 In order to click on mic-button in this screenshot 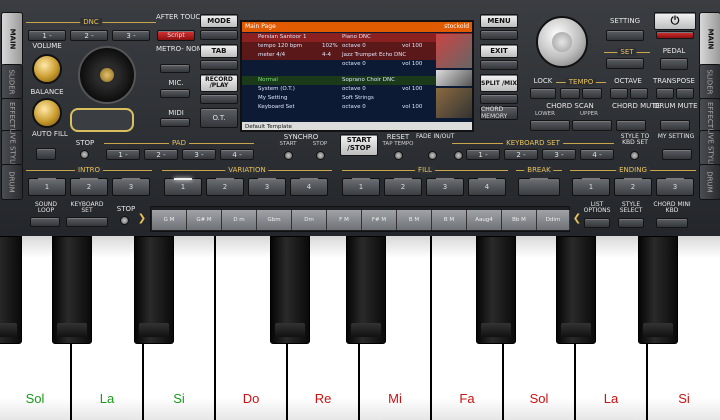, I will do `click(175, 93)`.